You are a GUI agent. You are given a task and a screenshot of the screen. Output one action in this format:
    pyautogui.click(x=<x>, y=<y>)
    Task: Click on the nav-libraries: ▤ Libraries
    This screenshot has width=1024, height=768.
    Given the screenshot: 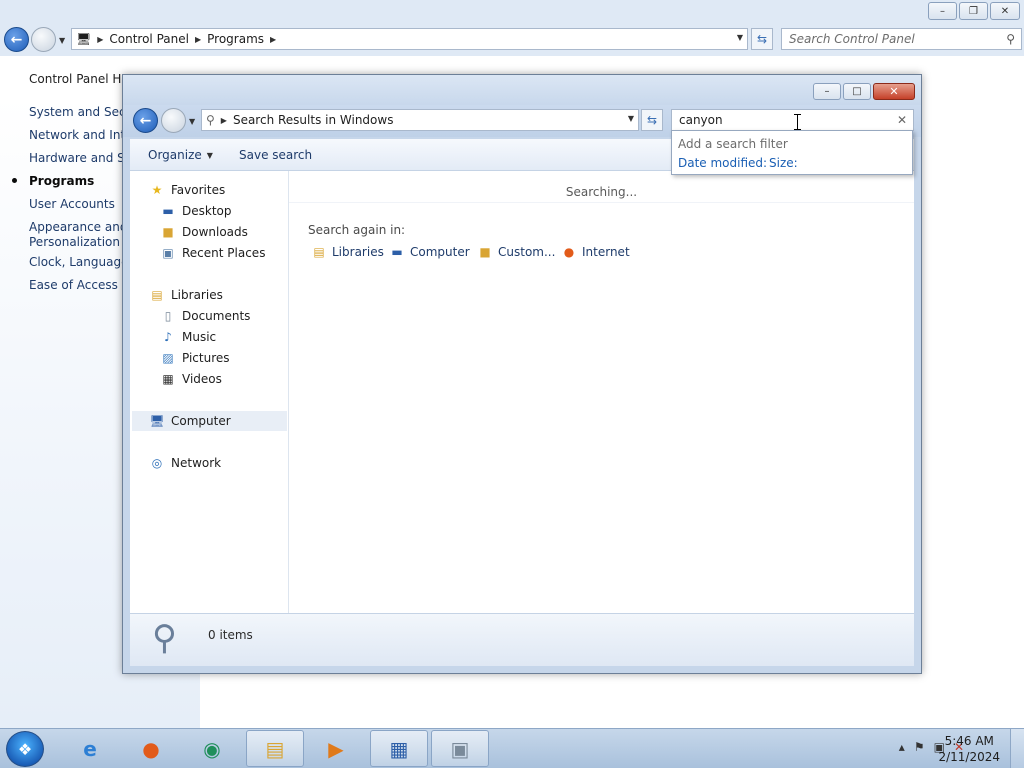 What is the action you would take?
    pyautogui.click(x=186, y=295)
    